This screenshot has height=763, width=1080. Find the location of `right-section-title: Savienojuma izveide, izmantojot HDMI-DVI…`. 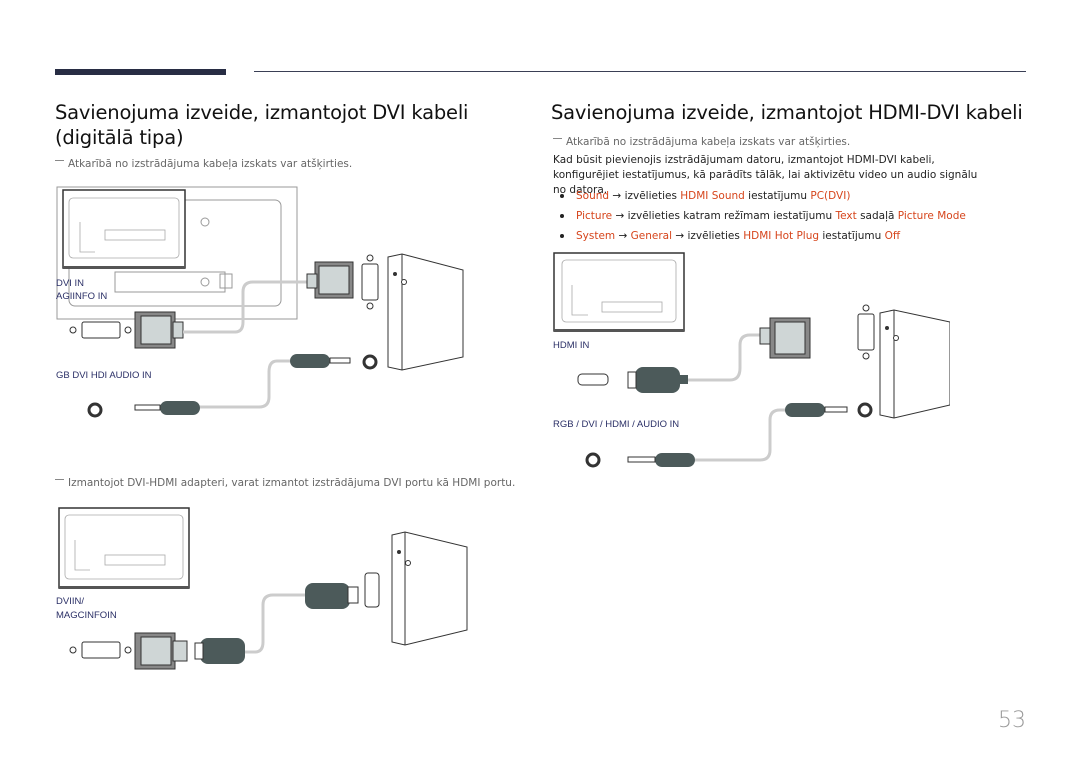

right-section-title: Savienojuma izveide, izmantojot HDMI-DVI… is located at coordinates (787, 112).